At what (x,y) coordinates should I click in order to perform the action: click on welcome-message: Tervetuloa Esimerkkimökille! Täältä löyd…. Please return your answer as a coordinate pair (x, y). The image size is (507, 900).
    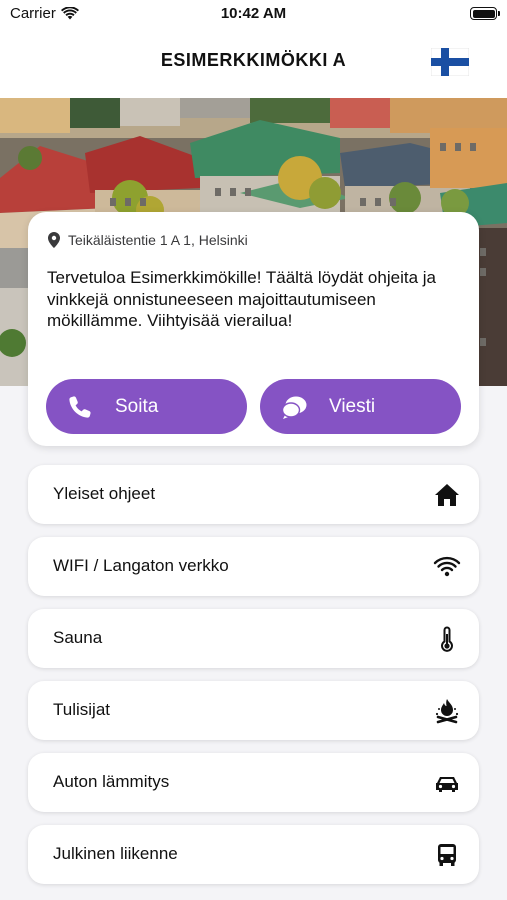
    Looking at the image, I should click on (241, 299).